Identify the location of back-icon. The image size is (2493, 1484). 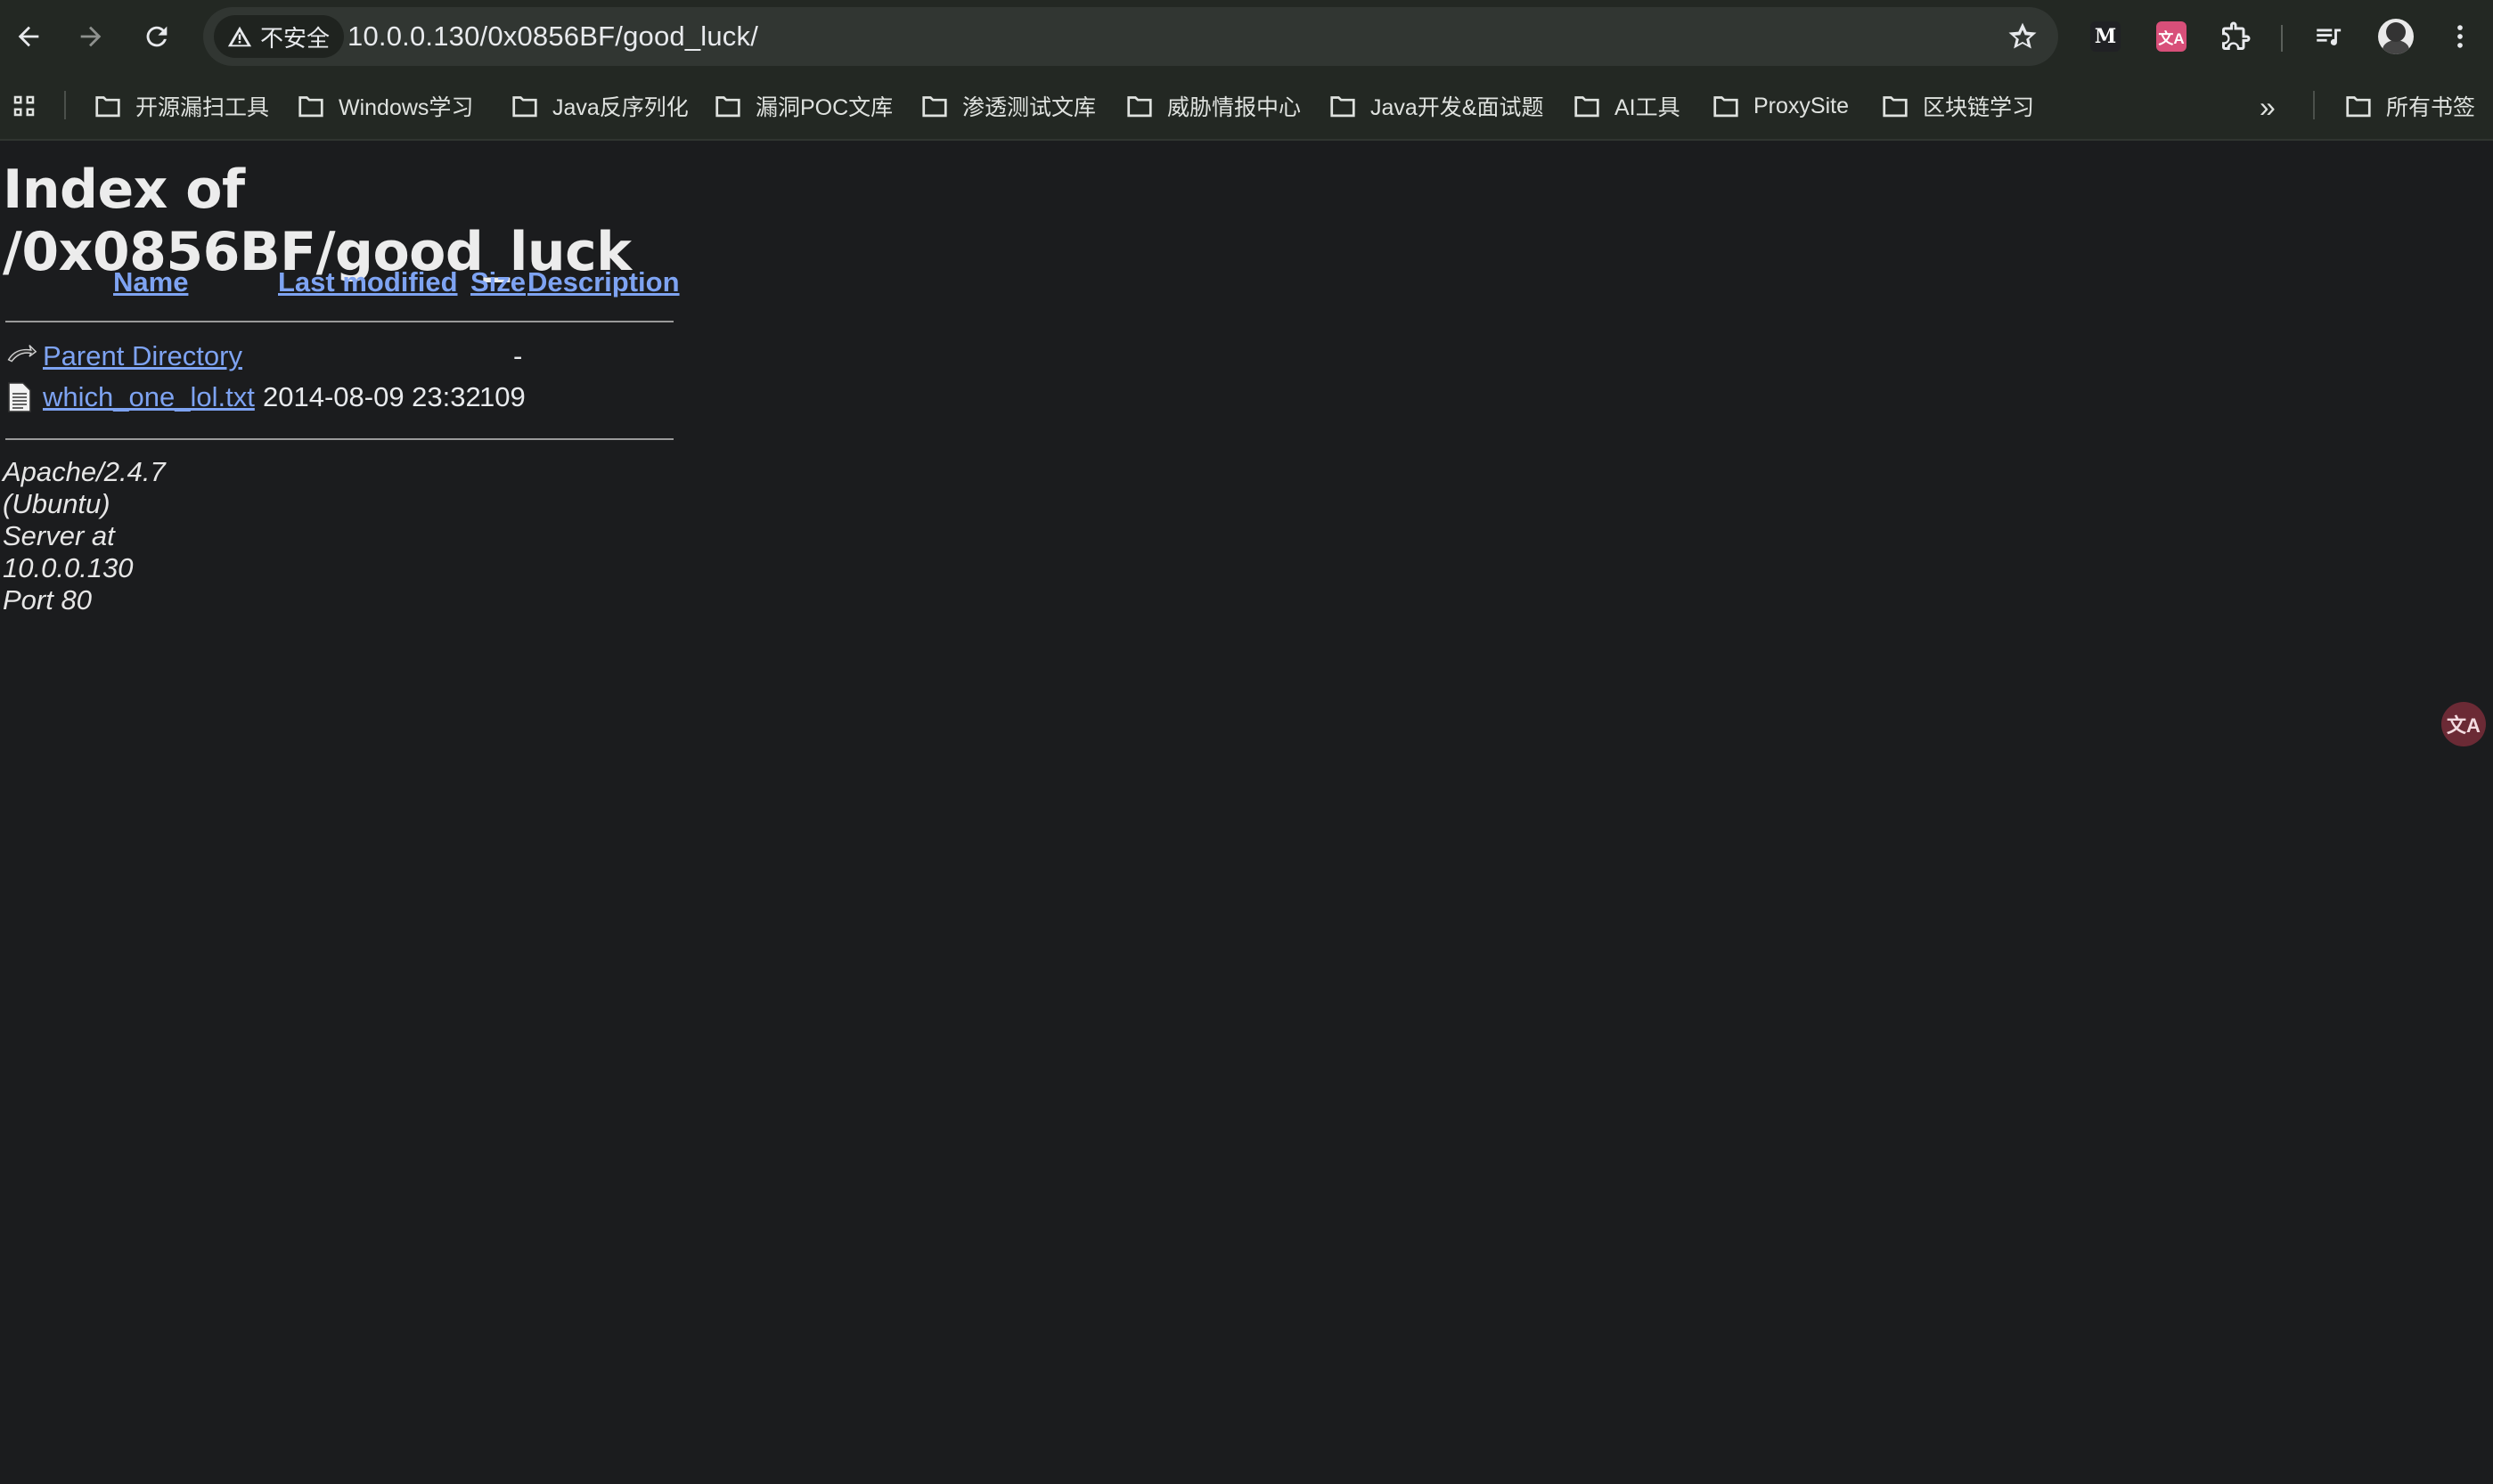
(22, 354).